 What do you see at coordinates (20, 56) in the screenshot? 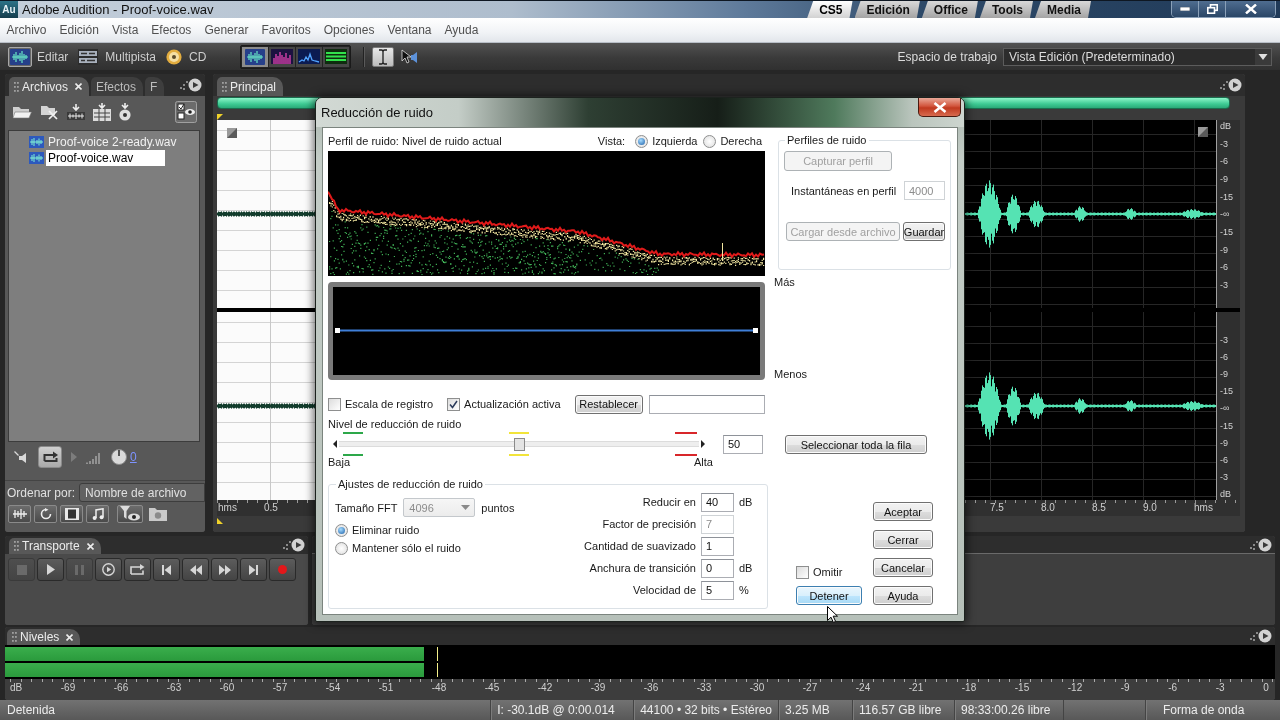
I see `waveform-icon` at bounding box center [20, 56].